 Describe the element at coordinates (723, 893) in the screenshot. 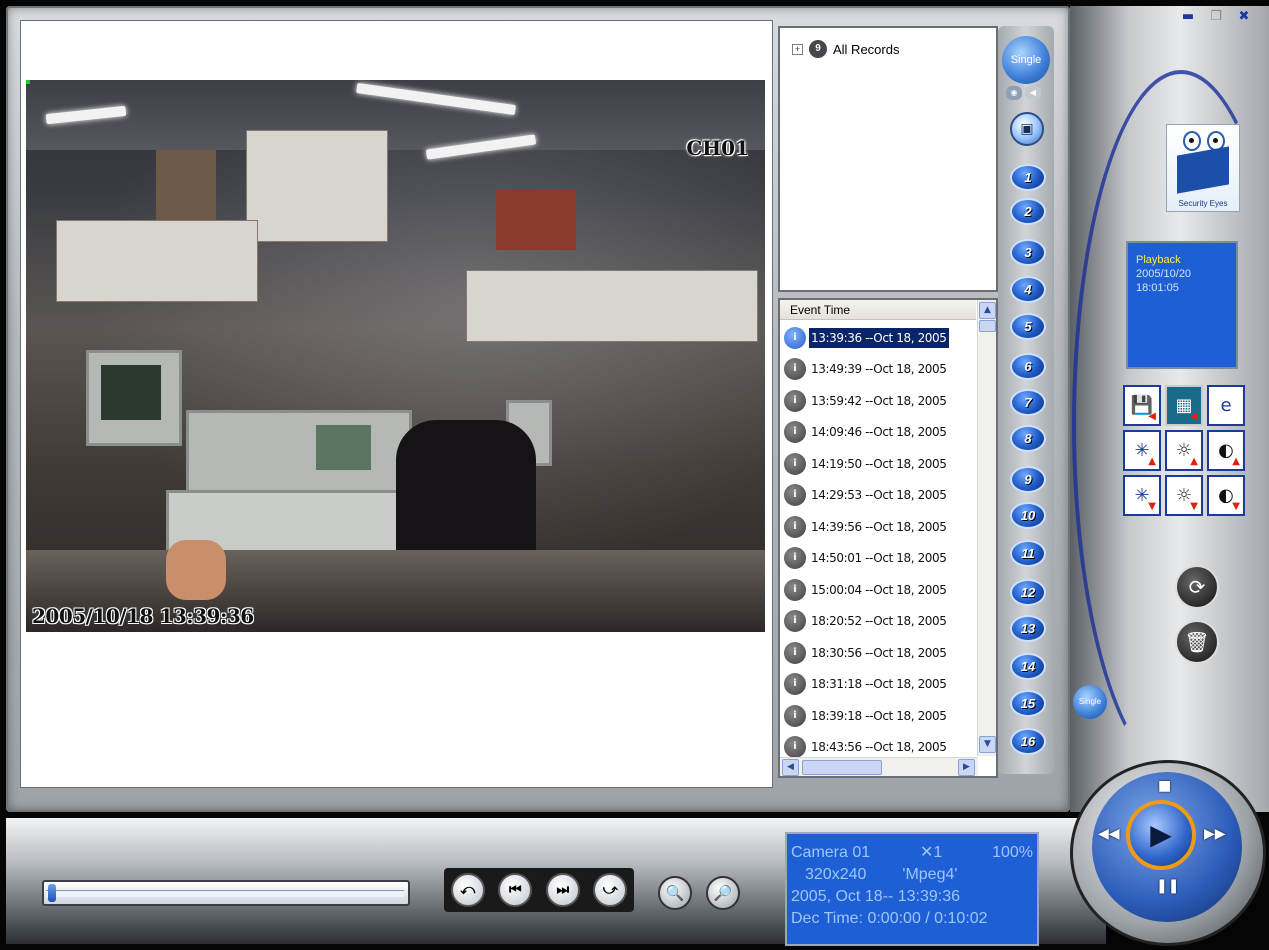

I see `zoom-in-icon: 🔎` at that location.